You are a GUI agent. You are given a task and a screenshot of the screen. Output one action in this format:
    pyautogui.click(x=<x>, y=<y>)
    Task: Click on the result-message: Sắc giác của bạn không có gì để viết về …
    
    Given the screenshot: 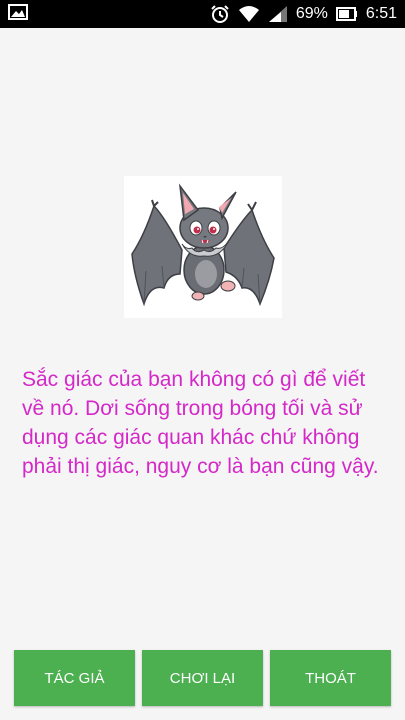 What is the action you would take?
    pyautogui.click(x=200, y=423)
    